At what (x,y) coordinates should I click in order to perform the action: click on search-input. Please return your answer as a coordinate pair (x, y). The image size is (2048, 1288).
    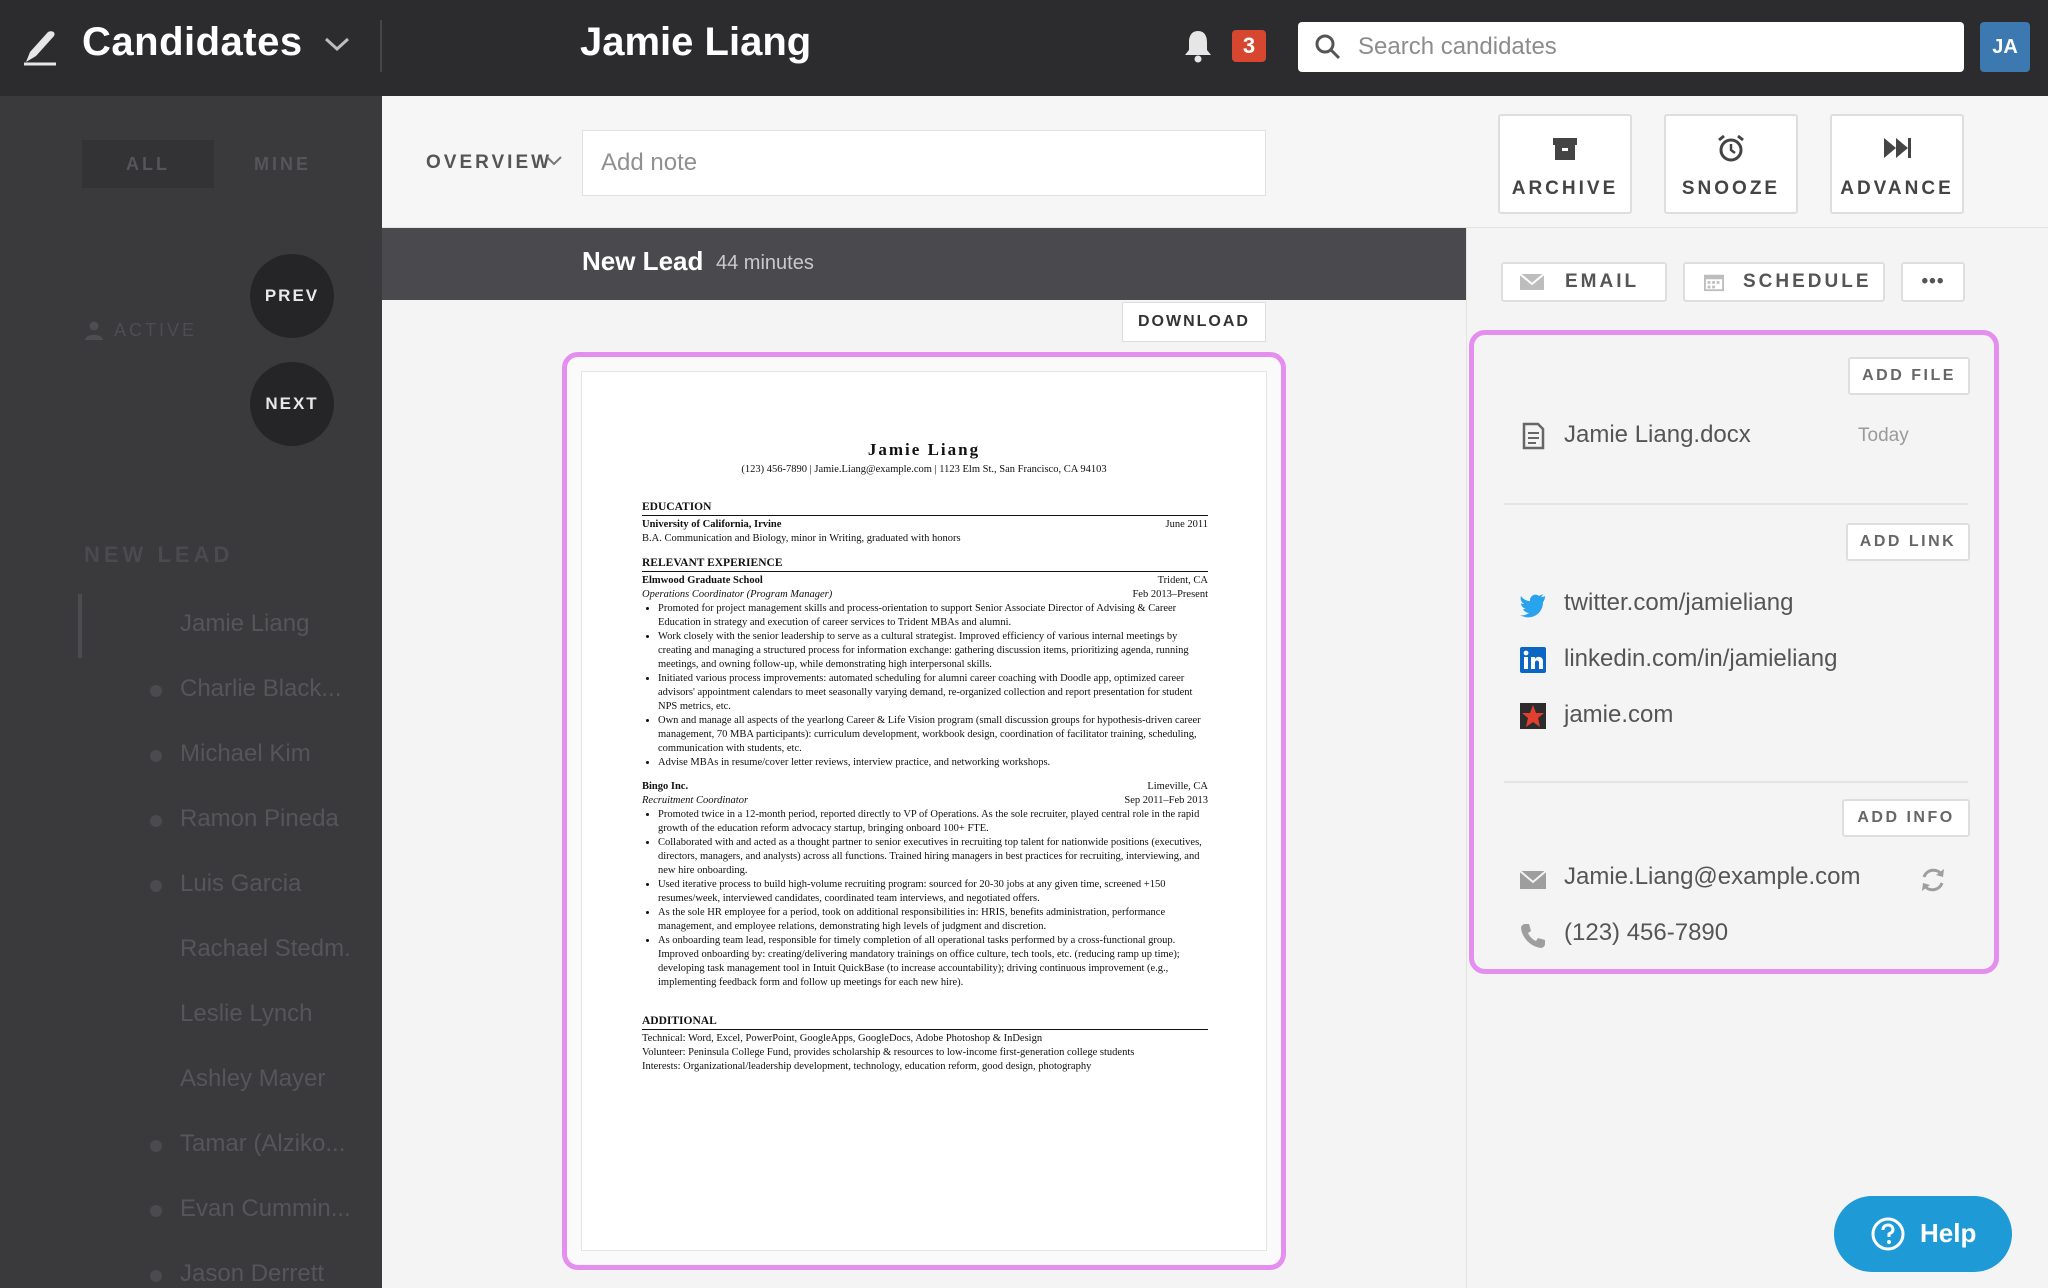
    Looking at the image, I should click on (1653, 47).